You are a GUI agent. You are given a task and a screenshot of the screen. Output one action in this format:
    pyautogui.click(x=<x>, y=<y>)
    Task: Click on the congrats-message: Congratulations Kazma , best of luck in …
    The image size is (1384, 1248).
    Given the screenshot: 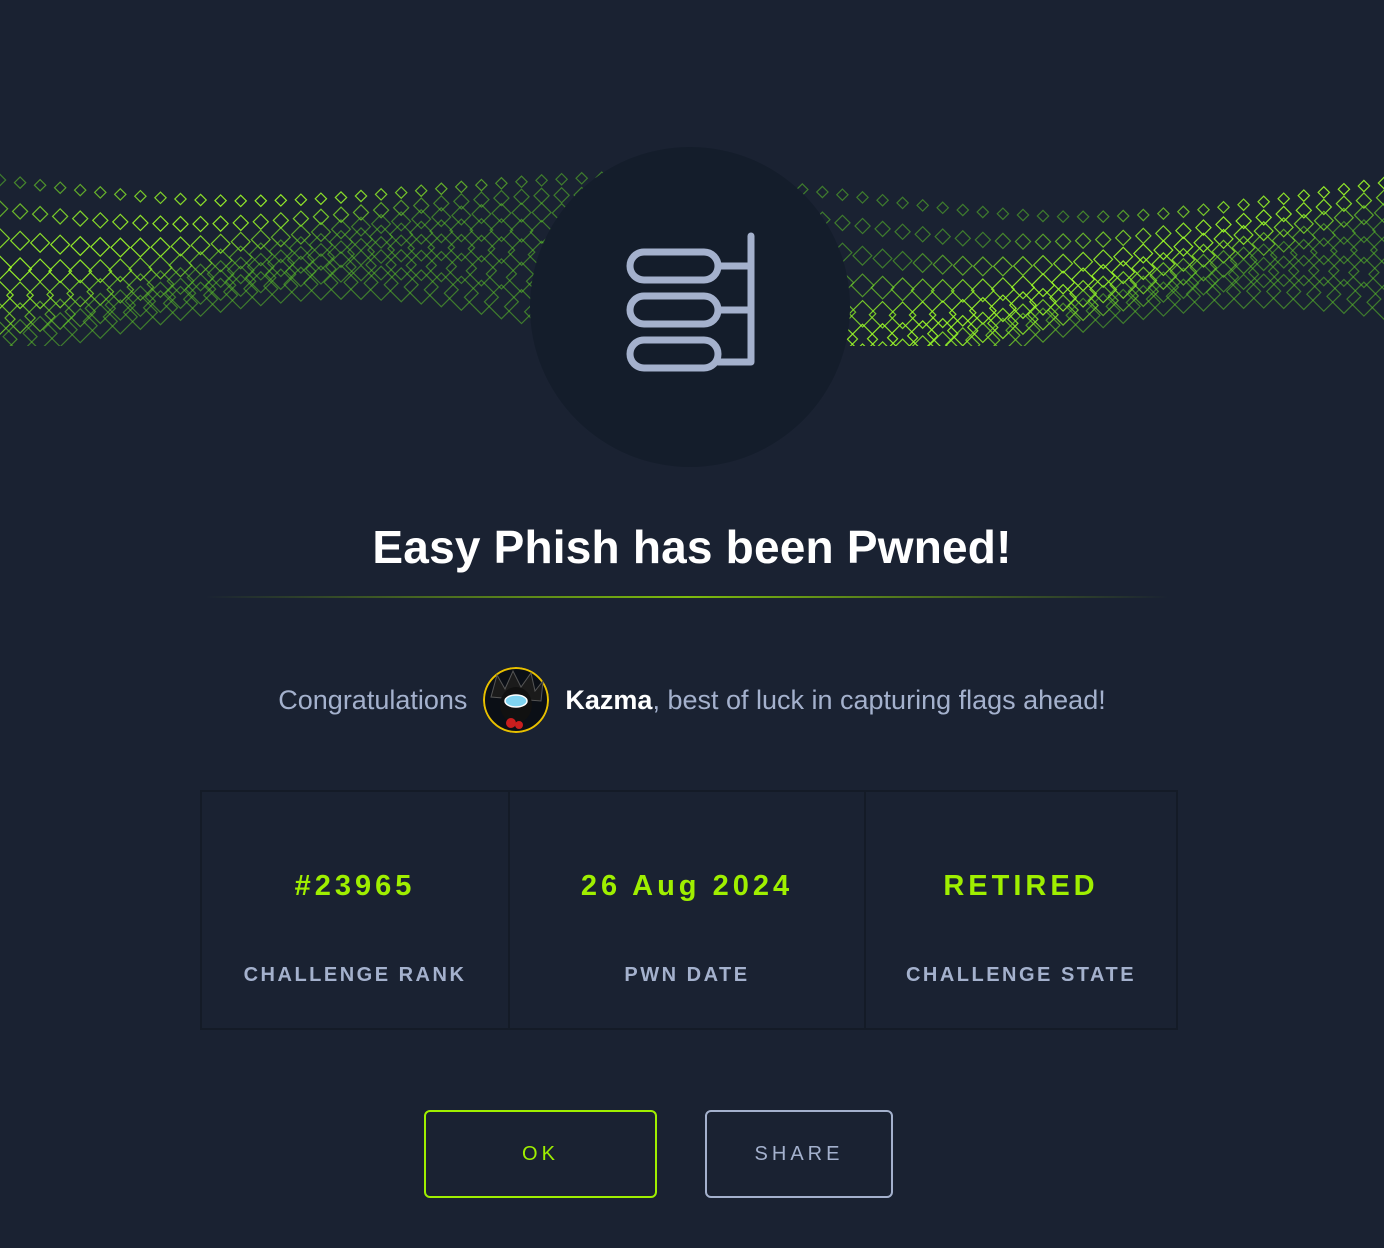 What is the action you would take?
    pyautogui.click(x=692, y=700)
    